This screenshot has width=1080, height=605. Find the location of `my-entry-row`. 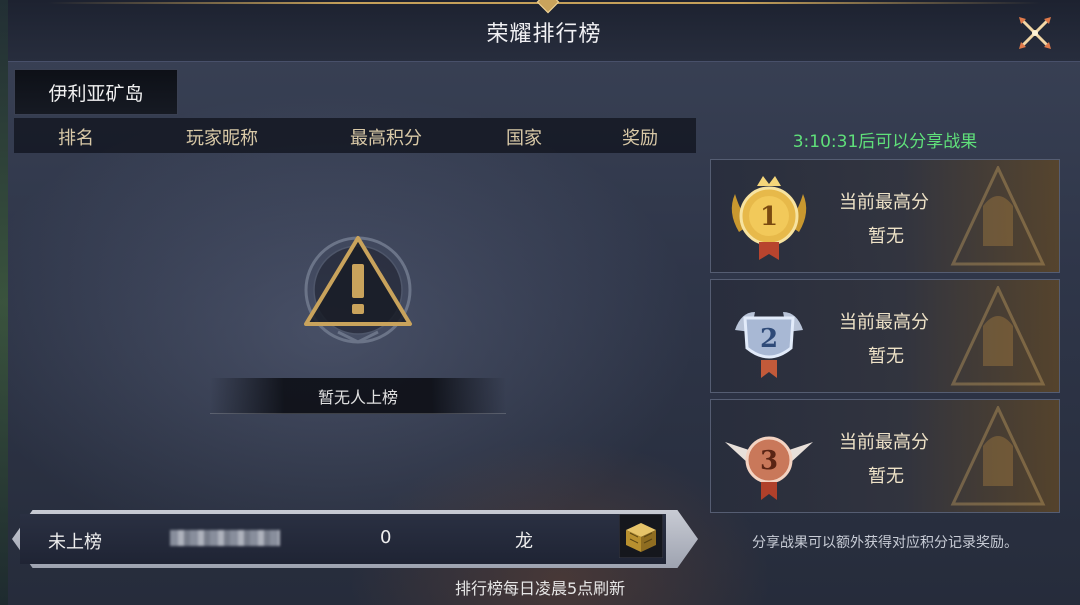

my-entry-row is located at coordinates (343, 539).